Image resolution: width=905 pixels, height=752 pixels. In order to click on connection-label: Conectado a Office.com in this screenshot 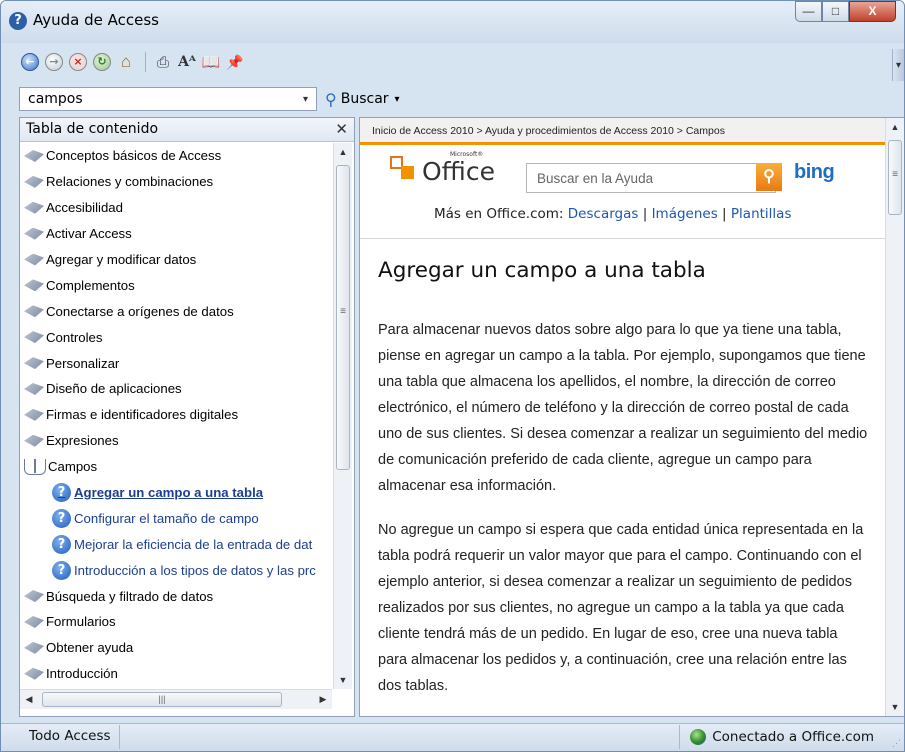, I will do `click(793, 737)`.